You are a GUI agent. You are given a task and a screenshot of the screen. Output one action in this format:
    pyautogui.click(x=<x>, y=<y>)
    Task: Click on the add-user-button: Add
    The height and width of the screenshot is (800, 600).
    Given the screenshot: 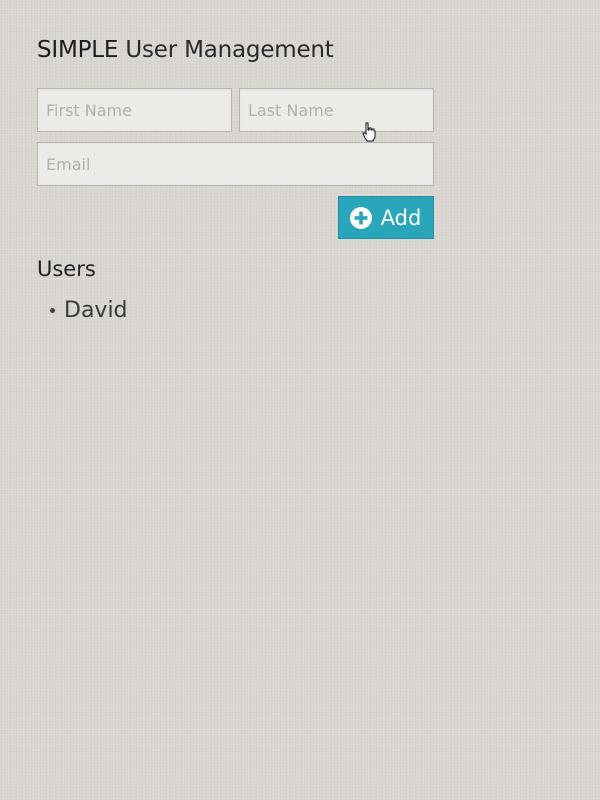 What is the action you would take?
    pyautogui.click(x=386, y=217)
    